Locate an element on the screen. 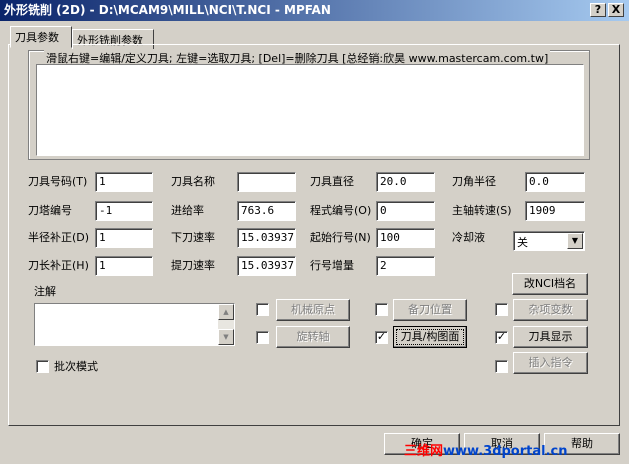 The height and width of the screenshot is (464, 629). chevron-down-icon: ▼ is located at coordinates (575, 241).